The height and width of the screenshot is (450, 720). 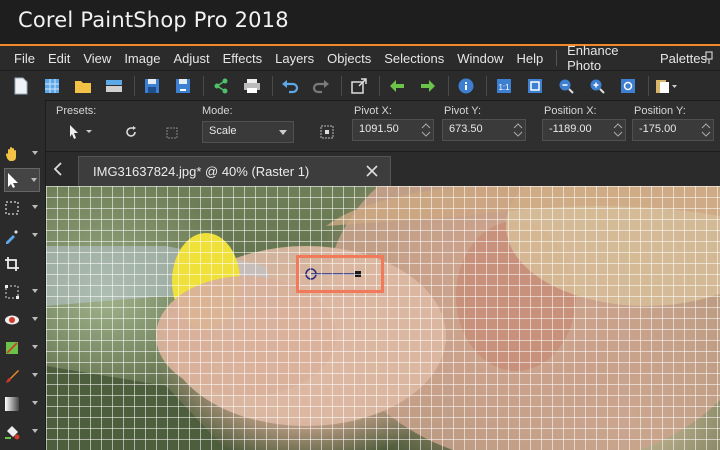 I want to click on chevron-down-icon, so click(x=283, y=132).